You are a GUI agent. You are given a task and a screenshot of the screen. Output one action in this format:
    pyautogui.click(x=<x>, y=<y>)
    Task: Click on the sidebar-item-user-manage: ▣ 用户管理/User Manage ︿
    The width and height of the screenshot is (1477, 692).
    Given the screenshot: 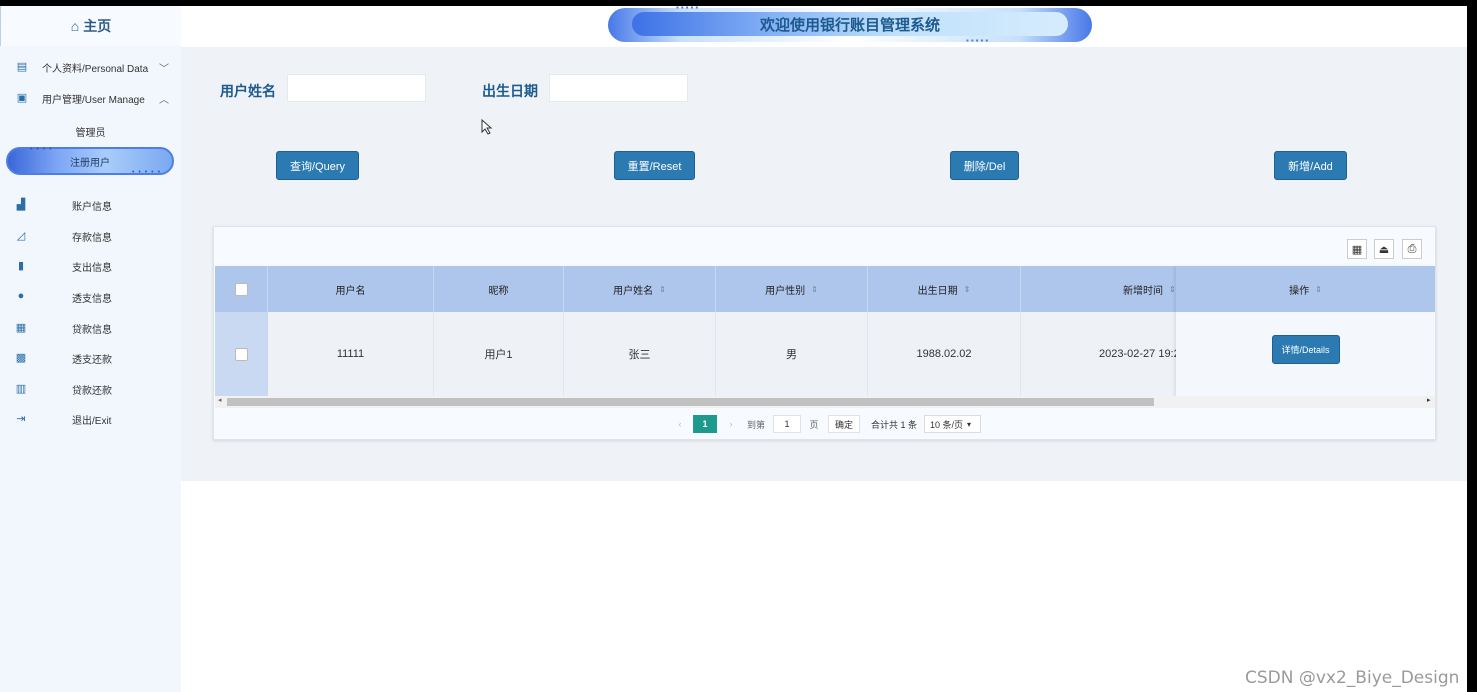 What is the action you would take?
    pyautogui.click(x=90, y=98)
    